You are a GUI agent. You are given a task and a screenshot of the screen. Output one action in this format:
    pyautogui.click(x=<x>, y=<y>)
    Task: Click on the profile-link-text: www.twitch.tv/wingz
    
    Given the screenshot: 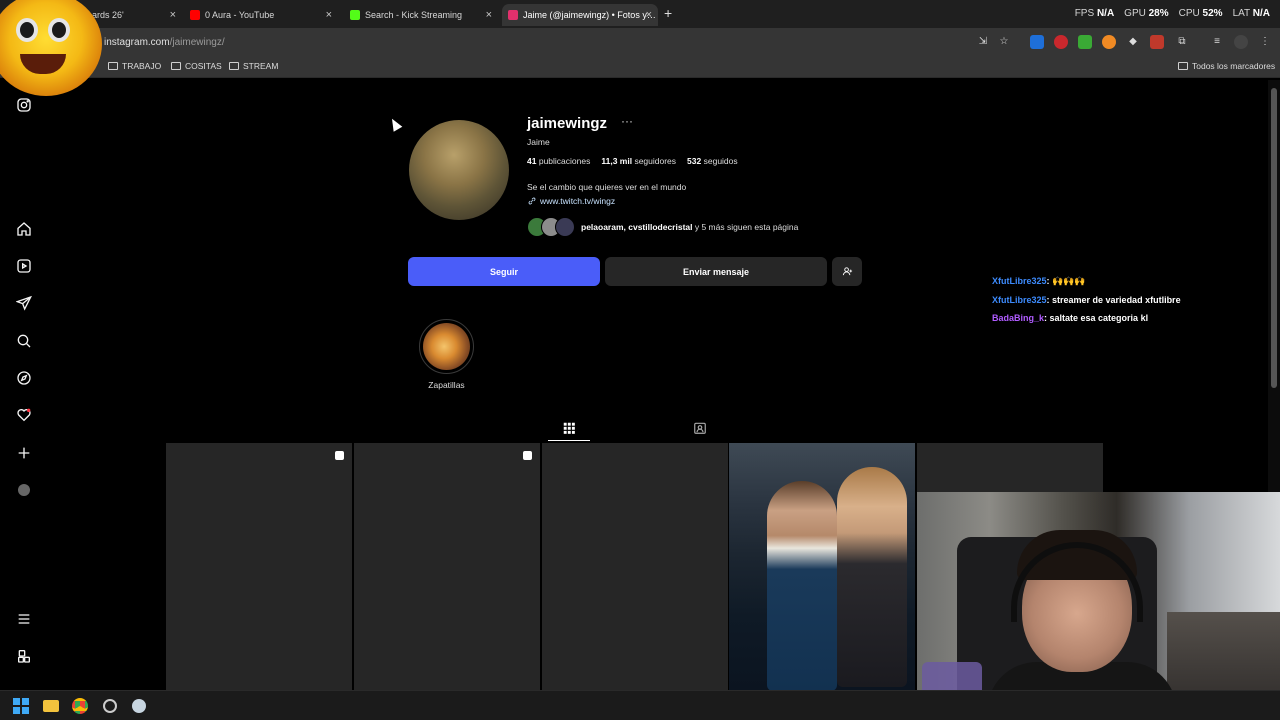 What is the action you would take?
    pyautogui.click(x=578, y=201)
    